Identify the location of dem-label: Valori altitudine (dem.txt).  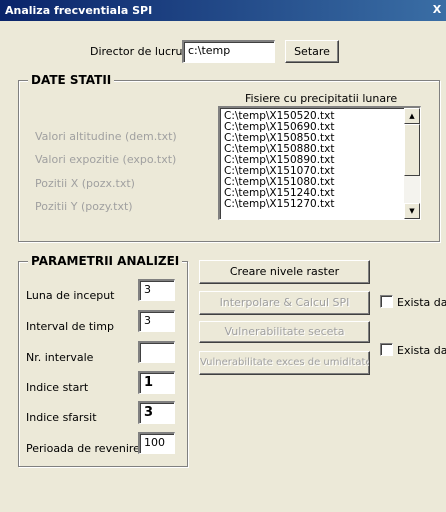
(106, 136).